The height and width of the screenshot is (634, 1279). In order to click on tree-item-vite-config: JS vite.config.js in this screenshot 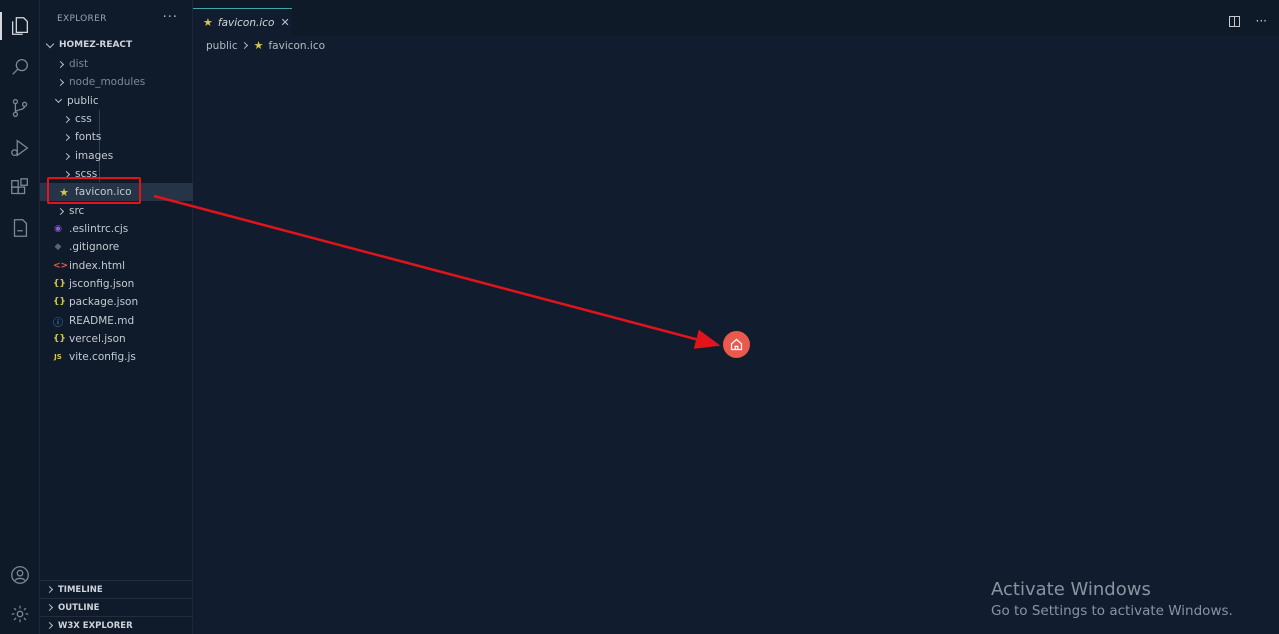, I will do `click(116, 357)`.